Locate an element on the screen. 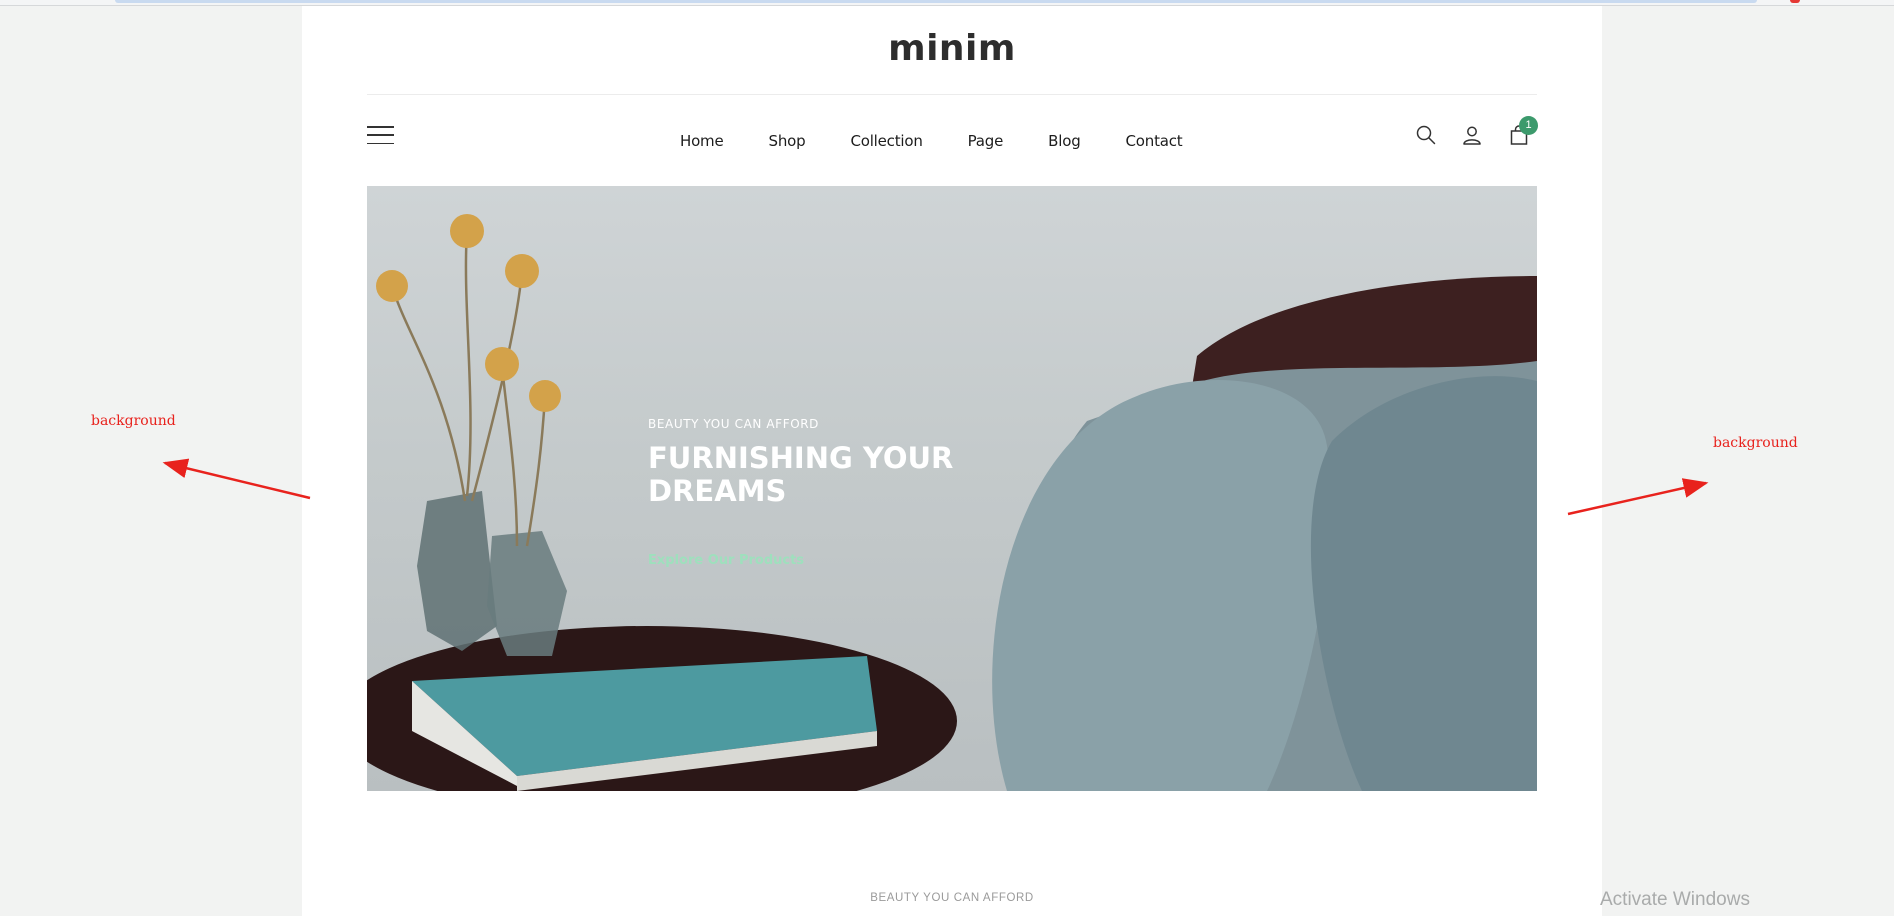 The height and width of the screenshot is (916, 1894). annotation-right-label: background is located at coordinates (1755, 443).